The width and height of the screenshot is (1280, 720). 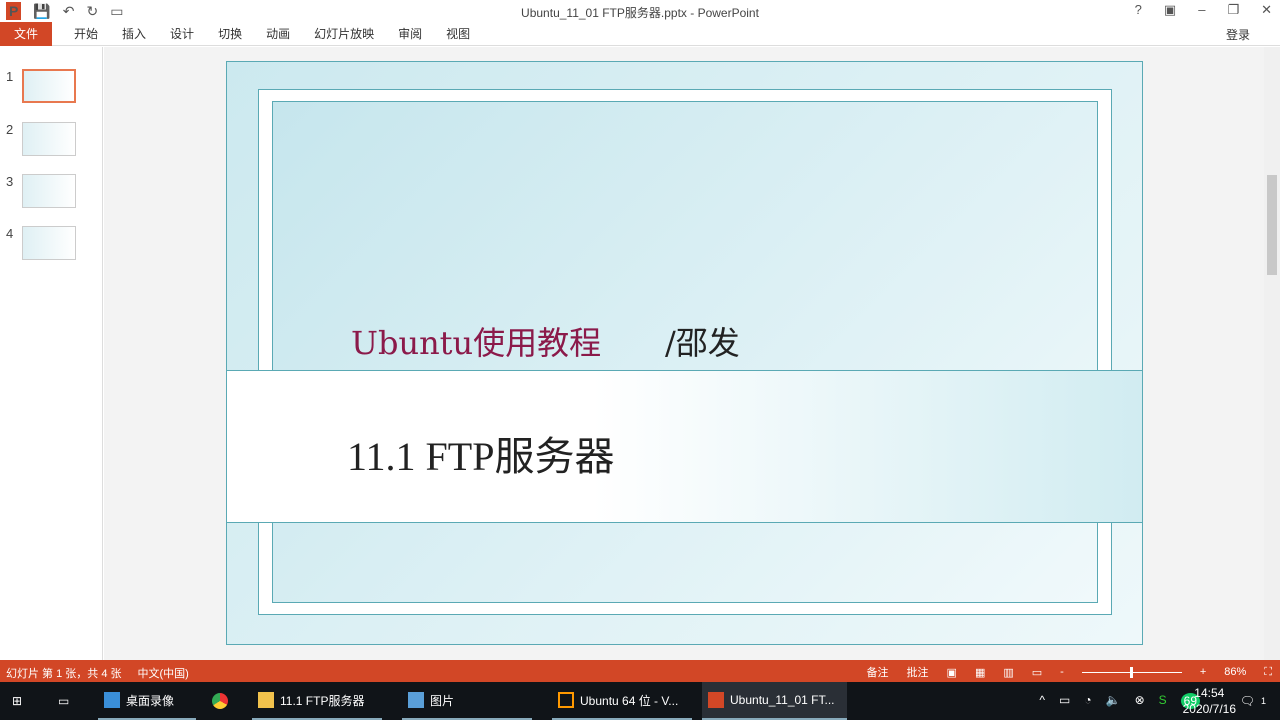 What do you see at coordinates (1263, 701) in the screenshot?
I see `notification-count: 1` at bounding box center [1263, 701].